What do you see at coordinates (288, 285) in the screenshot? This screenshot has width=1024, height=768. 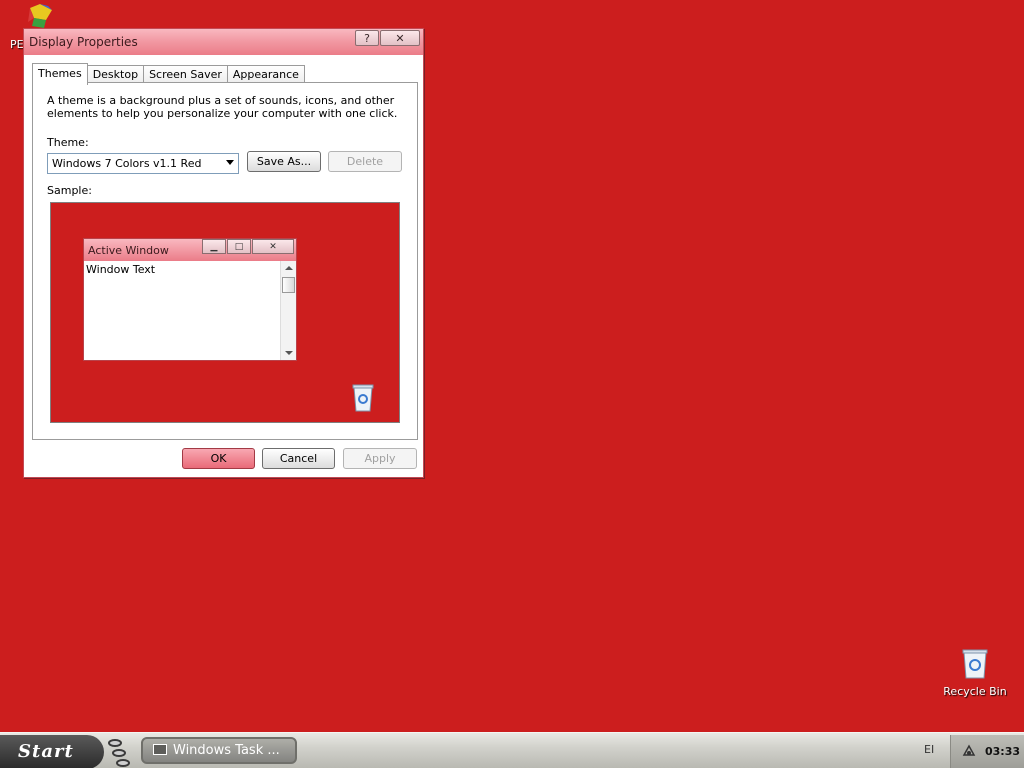 I see `scroll-thumb` at bounding box center [288, 285].